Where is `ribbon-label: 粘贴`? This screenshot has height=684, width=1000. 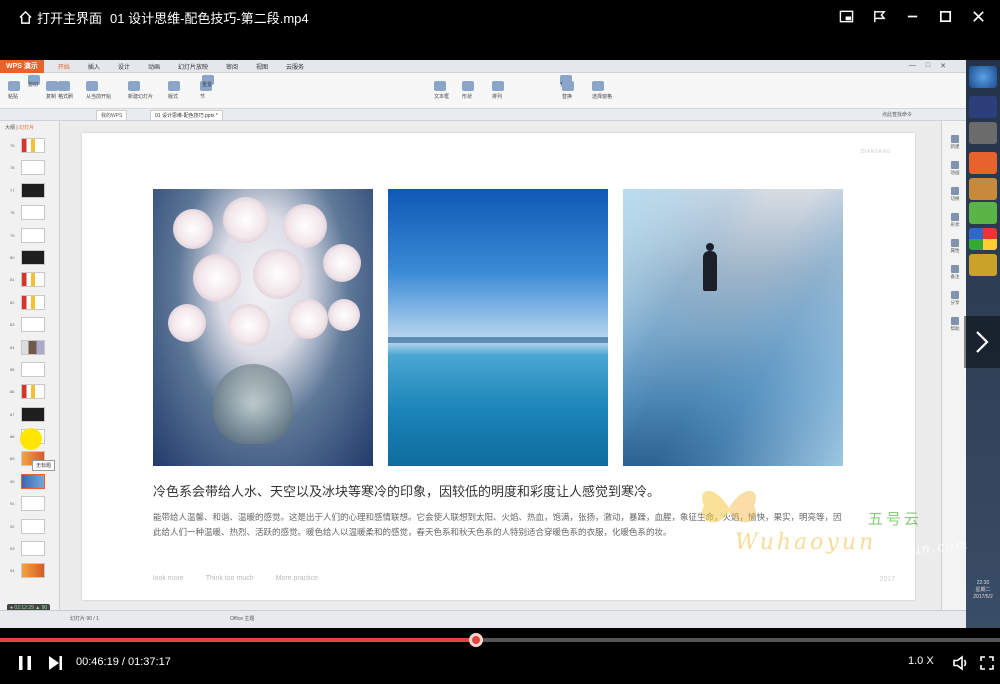 ribbon-label: 粘贴 is located at coordinates (13, 96).